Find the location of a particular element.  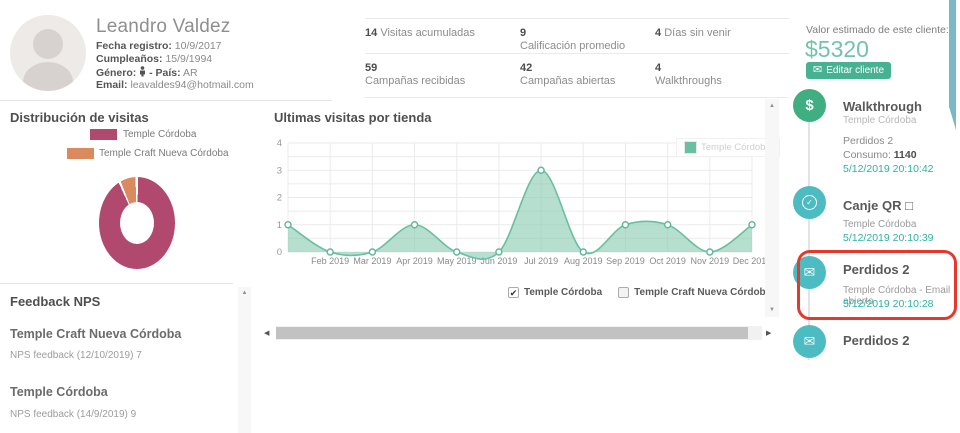

timeline-item-date: 5/12/2019 20:10:28 is located at coordinates (888, 304).